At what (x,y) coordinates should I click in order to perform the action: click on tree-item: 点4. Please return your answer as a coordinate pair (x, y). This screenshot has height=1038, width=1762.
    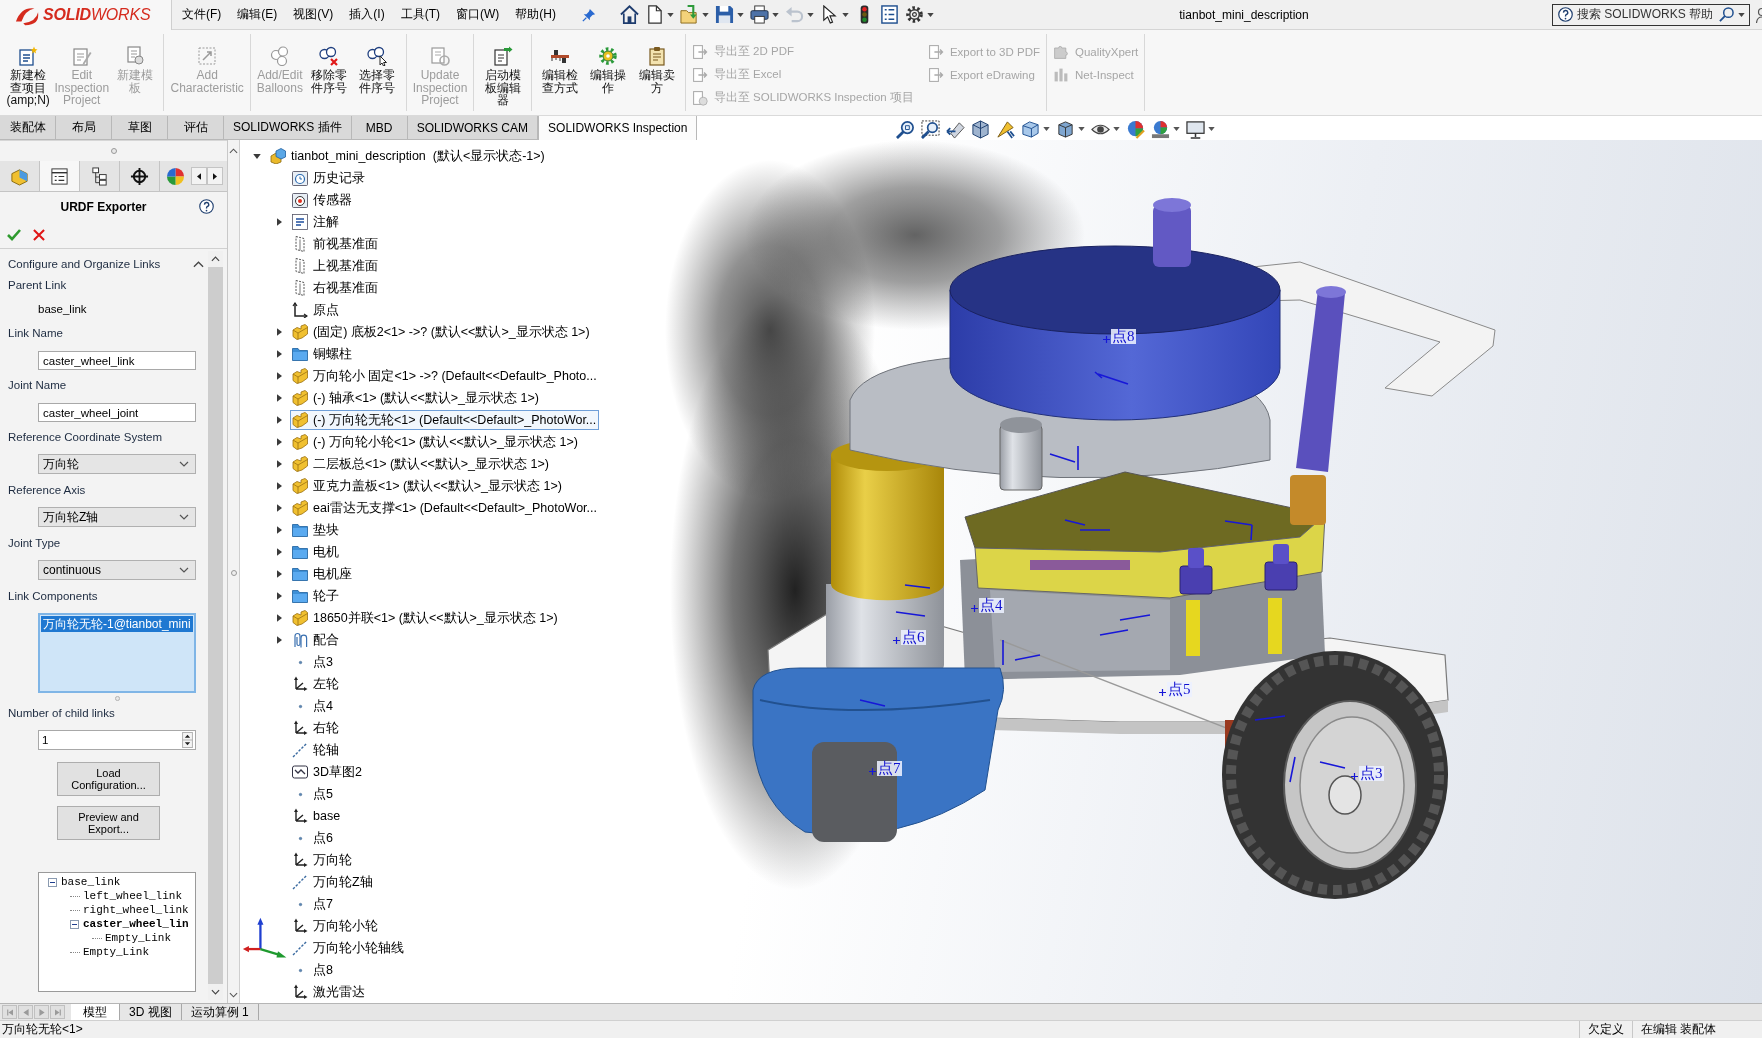
    Looking at the image, I should click on (313, 706).